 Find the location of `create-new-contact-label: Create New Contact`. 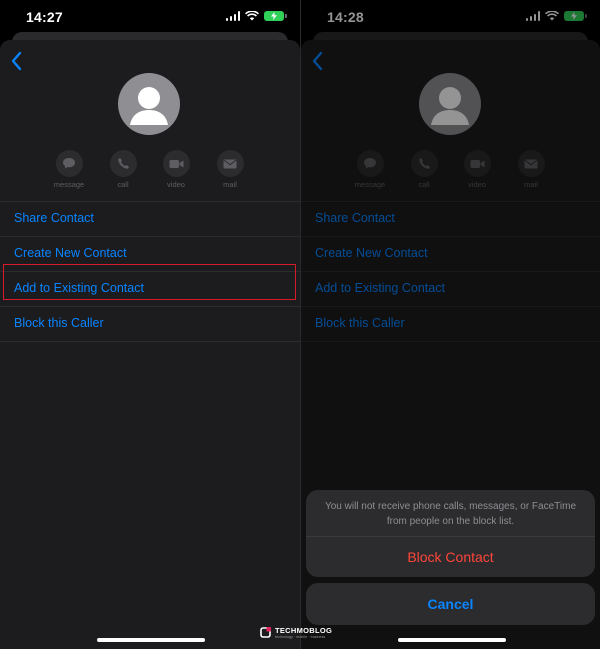

create-new-contact-label: Create New Contact is located at coordinates (70, 253).